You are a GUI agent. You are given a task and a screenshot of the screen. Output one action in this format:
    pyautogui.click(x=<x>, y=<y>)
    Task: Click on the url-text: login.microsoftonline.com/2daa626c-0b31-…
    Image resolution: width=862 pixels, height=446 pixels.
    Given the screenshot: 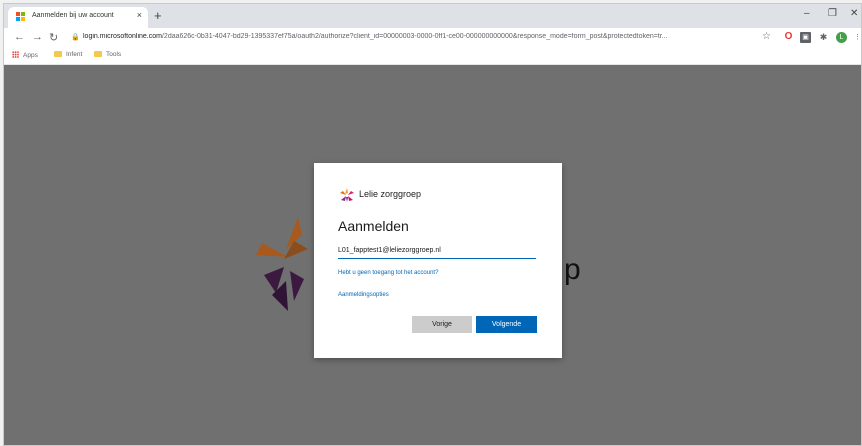 What is the action you would take?
    pyautogui.click(x=375, y=36)
    